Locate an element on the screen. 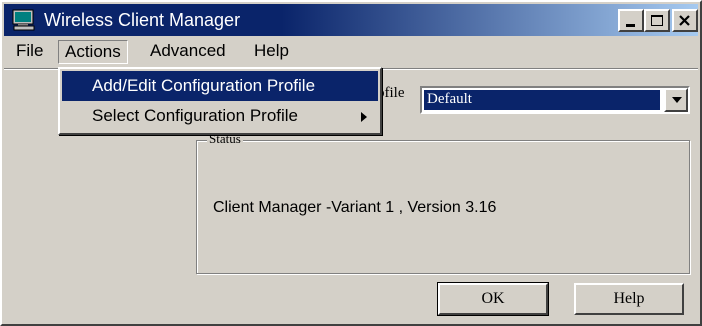 Image resolution: width=702 pixels, height=326 pixels. menu-item-add-edit-profile: Add/Edit Configuration Profile is located at coordinates (220, 86).